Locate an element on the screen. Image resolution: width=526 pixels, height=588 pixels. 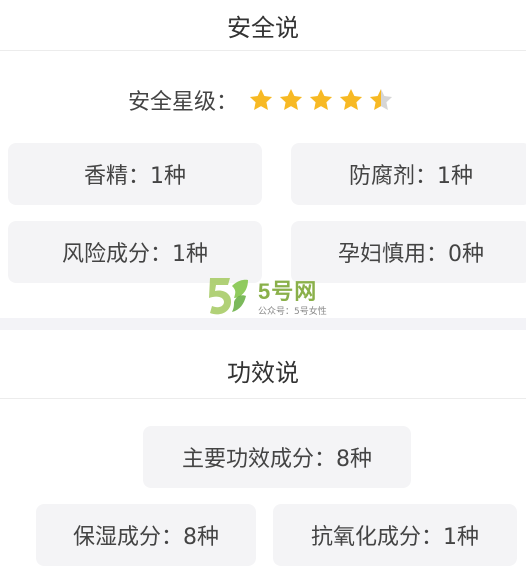
leaf-logo-icon is located at coordinates (228, 296).